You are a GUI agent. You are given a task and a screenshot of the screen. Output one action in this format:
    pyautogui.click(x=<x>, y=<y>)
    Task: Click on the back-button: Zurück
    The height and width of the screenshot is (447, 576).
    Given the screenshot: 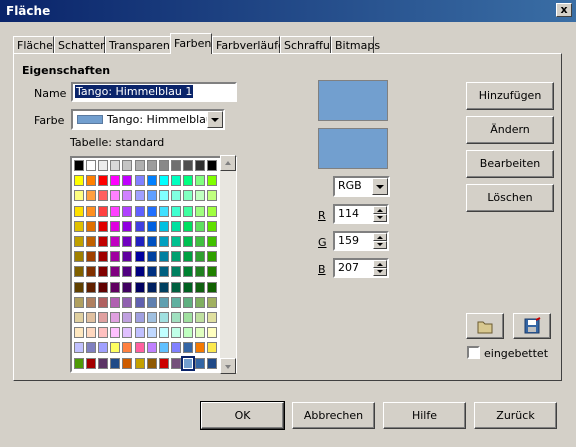 What is the action you would take?
    pyautogui.click(x=515, y=415)
    